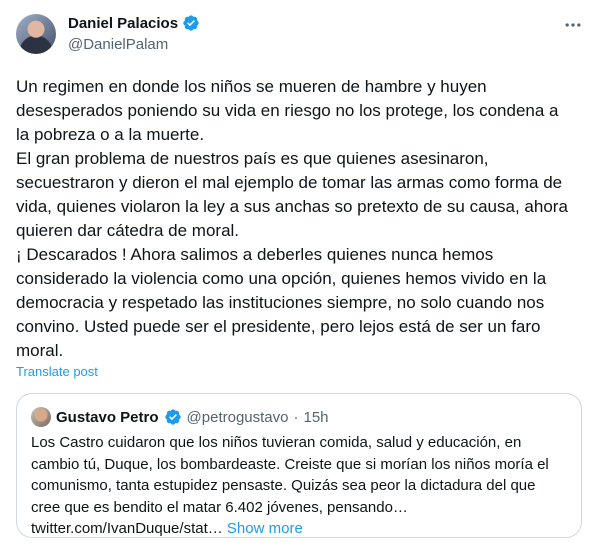 Image resolution: width=602 pixels, height=552 pixels. What do you see at coordinates (265, 528) in the screenshot?
I see `show-more-link: Show more` at bounding box center [265, 528].